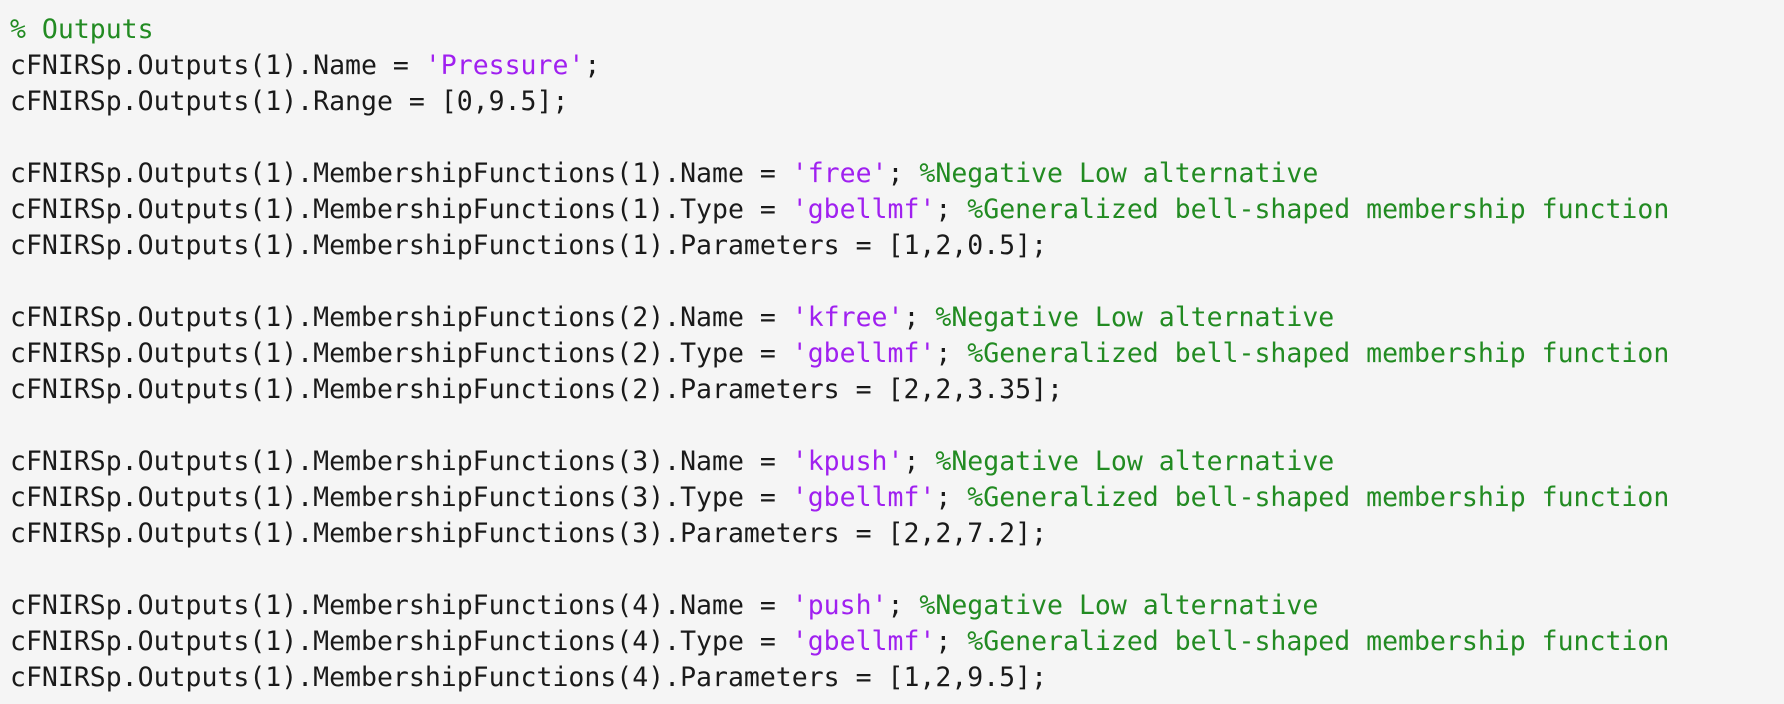 The width and height of the screenshot is (1784, 704). I want to click on code-text: cFNIRSp.Outputs(1).Range = [0,9.5];, so click(289, 101).